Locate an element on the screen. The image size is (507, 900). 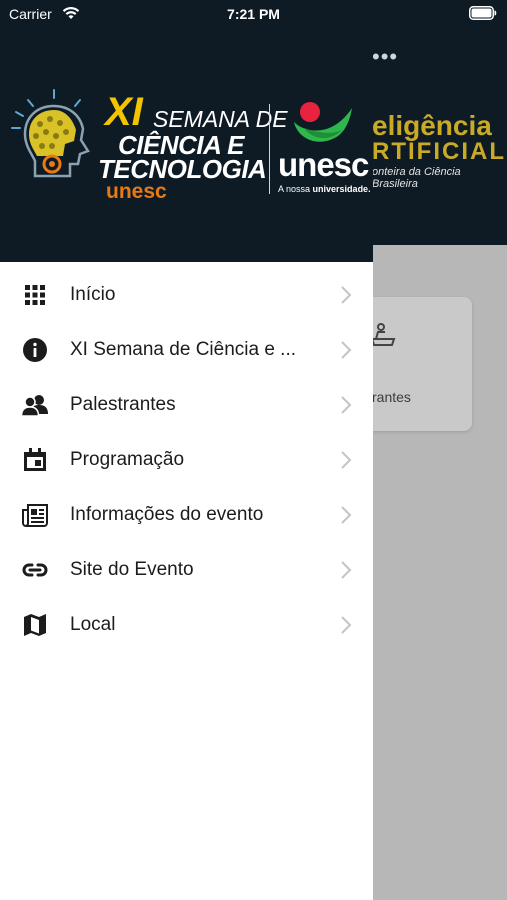
menu-item-site: Site do Evento is located at coordinates (186, 569).